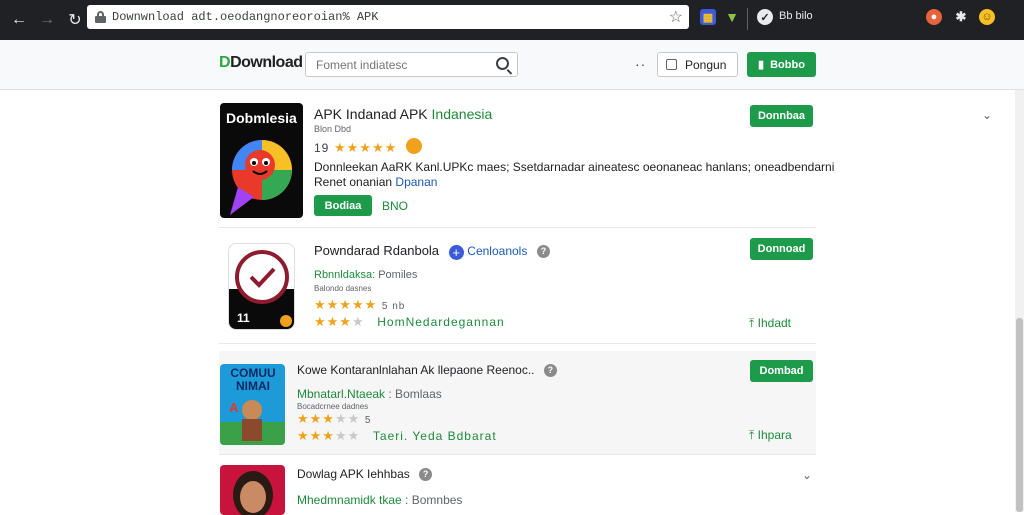 The image size is (1024, 515). I want to click on rating-stars: 19 ★★★★★, so click(368, 147).